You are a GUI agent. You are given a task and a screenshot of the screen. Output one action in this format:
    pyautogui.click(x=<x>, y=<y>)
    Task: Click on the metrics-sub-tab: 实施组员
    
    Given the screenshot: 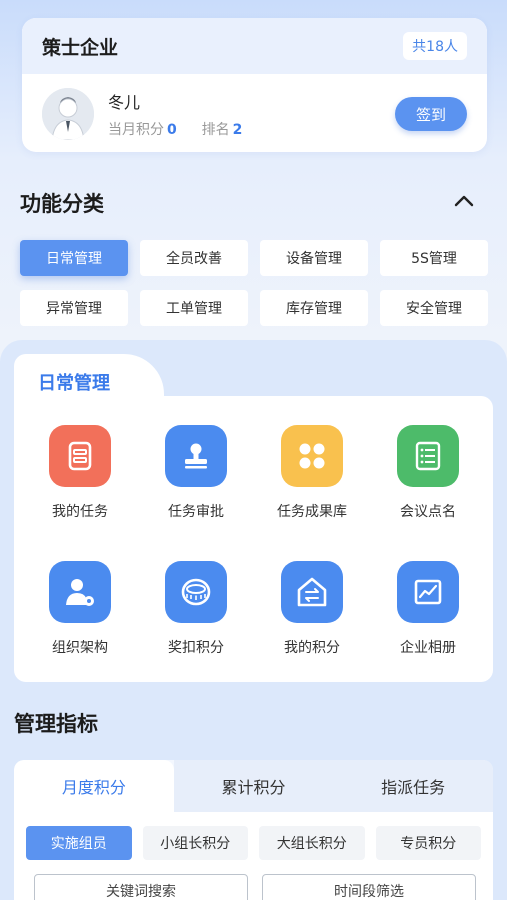 What is the action you would take?
    pyautogui.click(x=79, y=843)
    